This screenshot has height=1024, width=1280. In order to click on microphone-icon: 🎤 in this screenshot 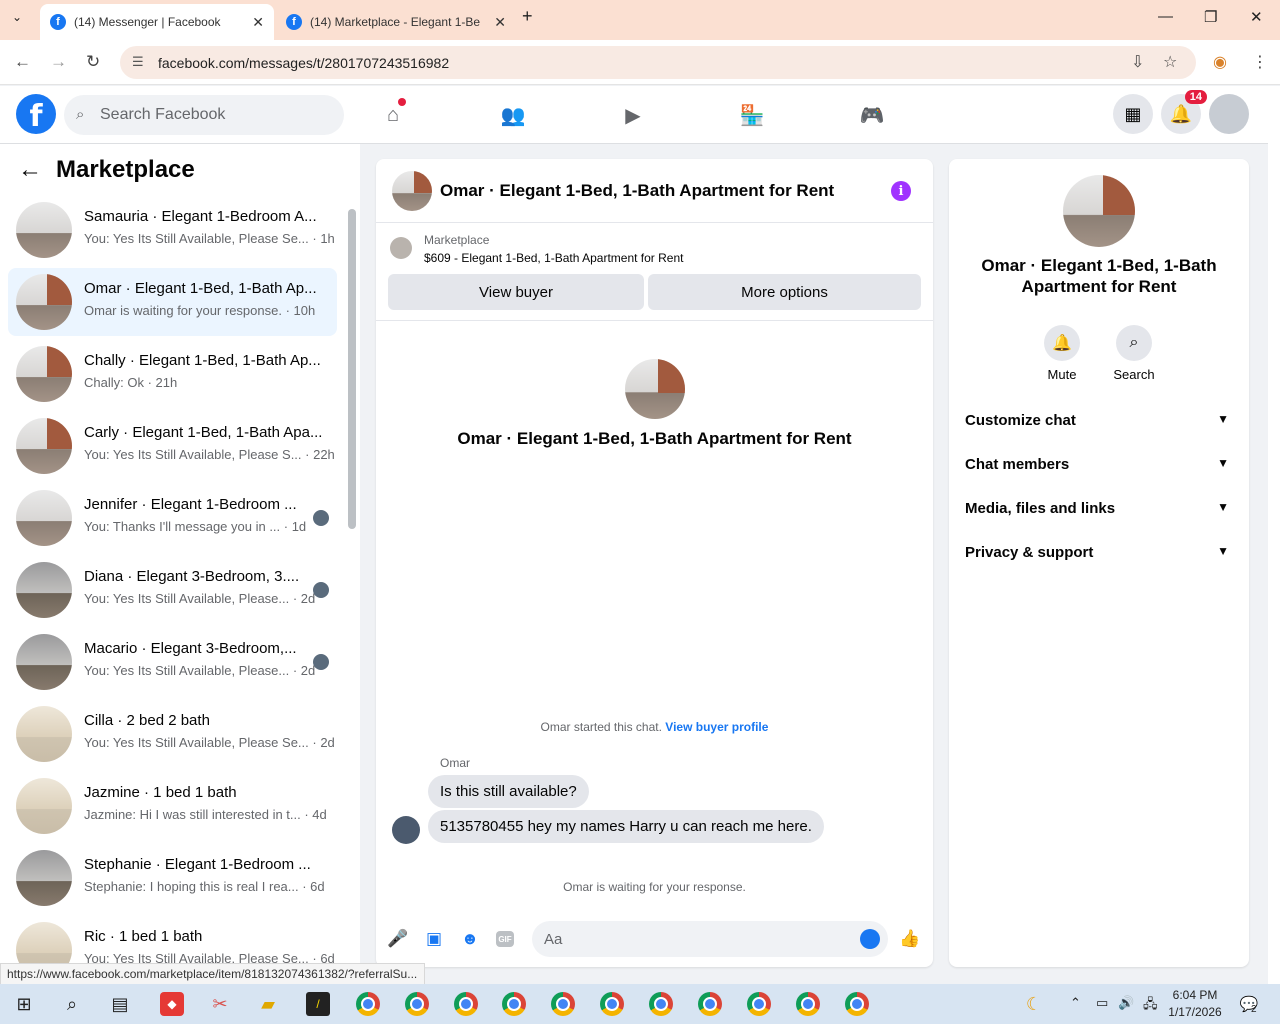, I will do `click(397, 939)`.